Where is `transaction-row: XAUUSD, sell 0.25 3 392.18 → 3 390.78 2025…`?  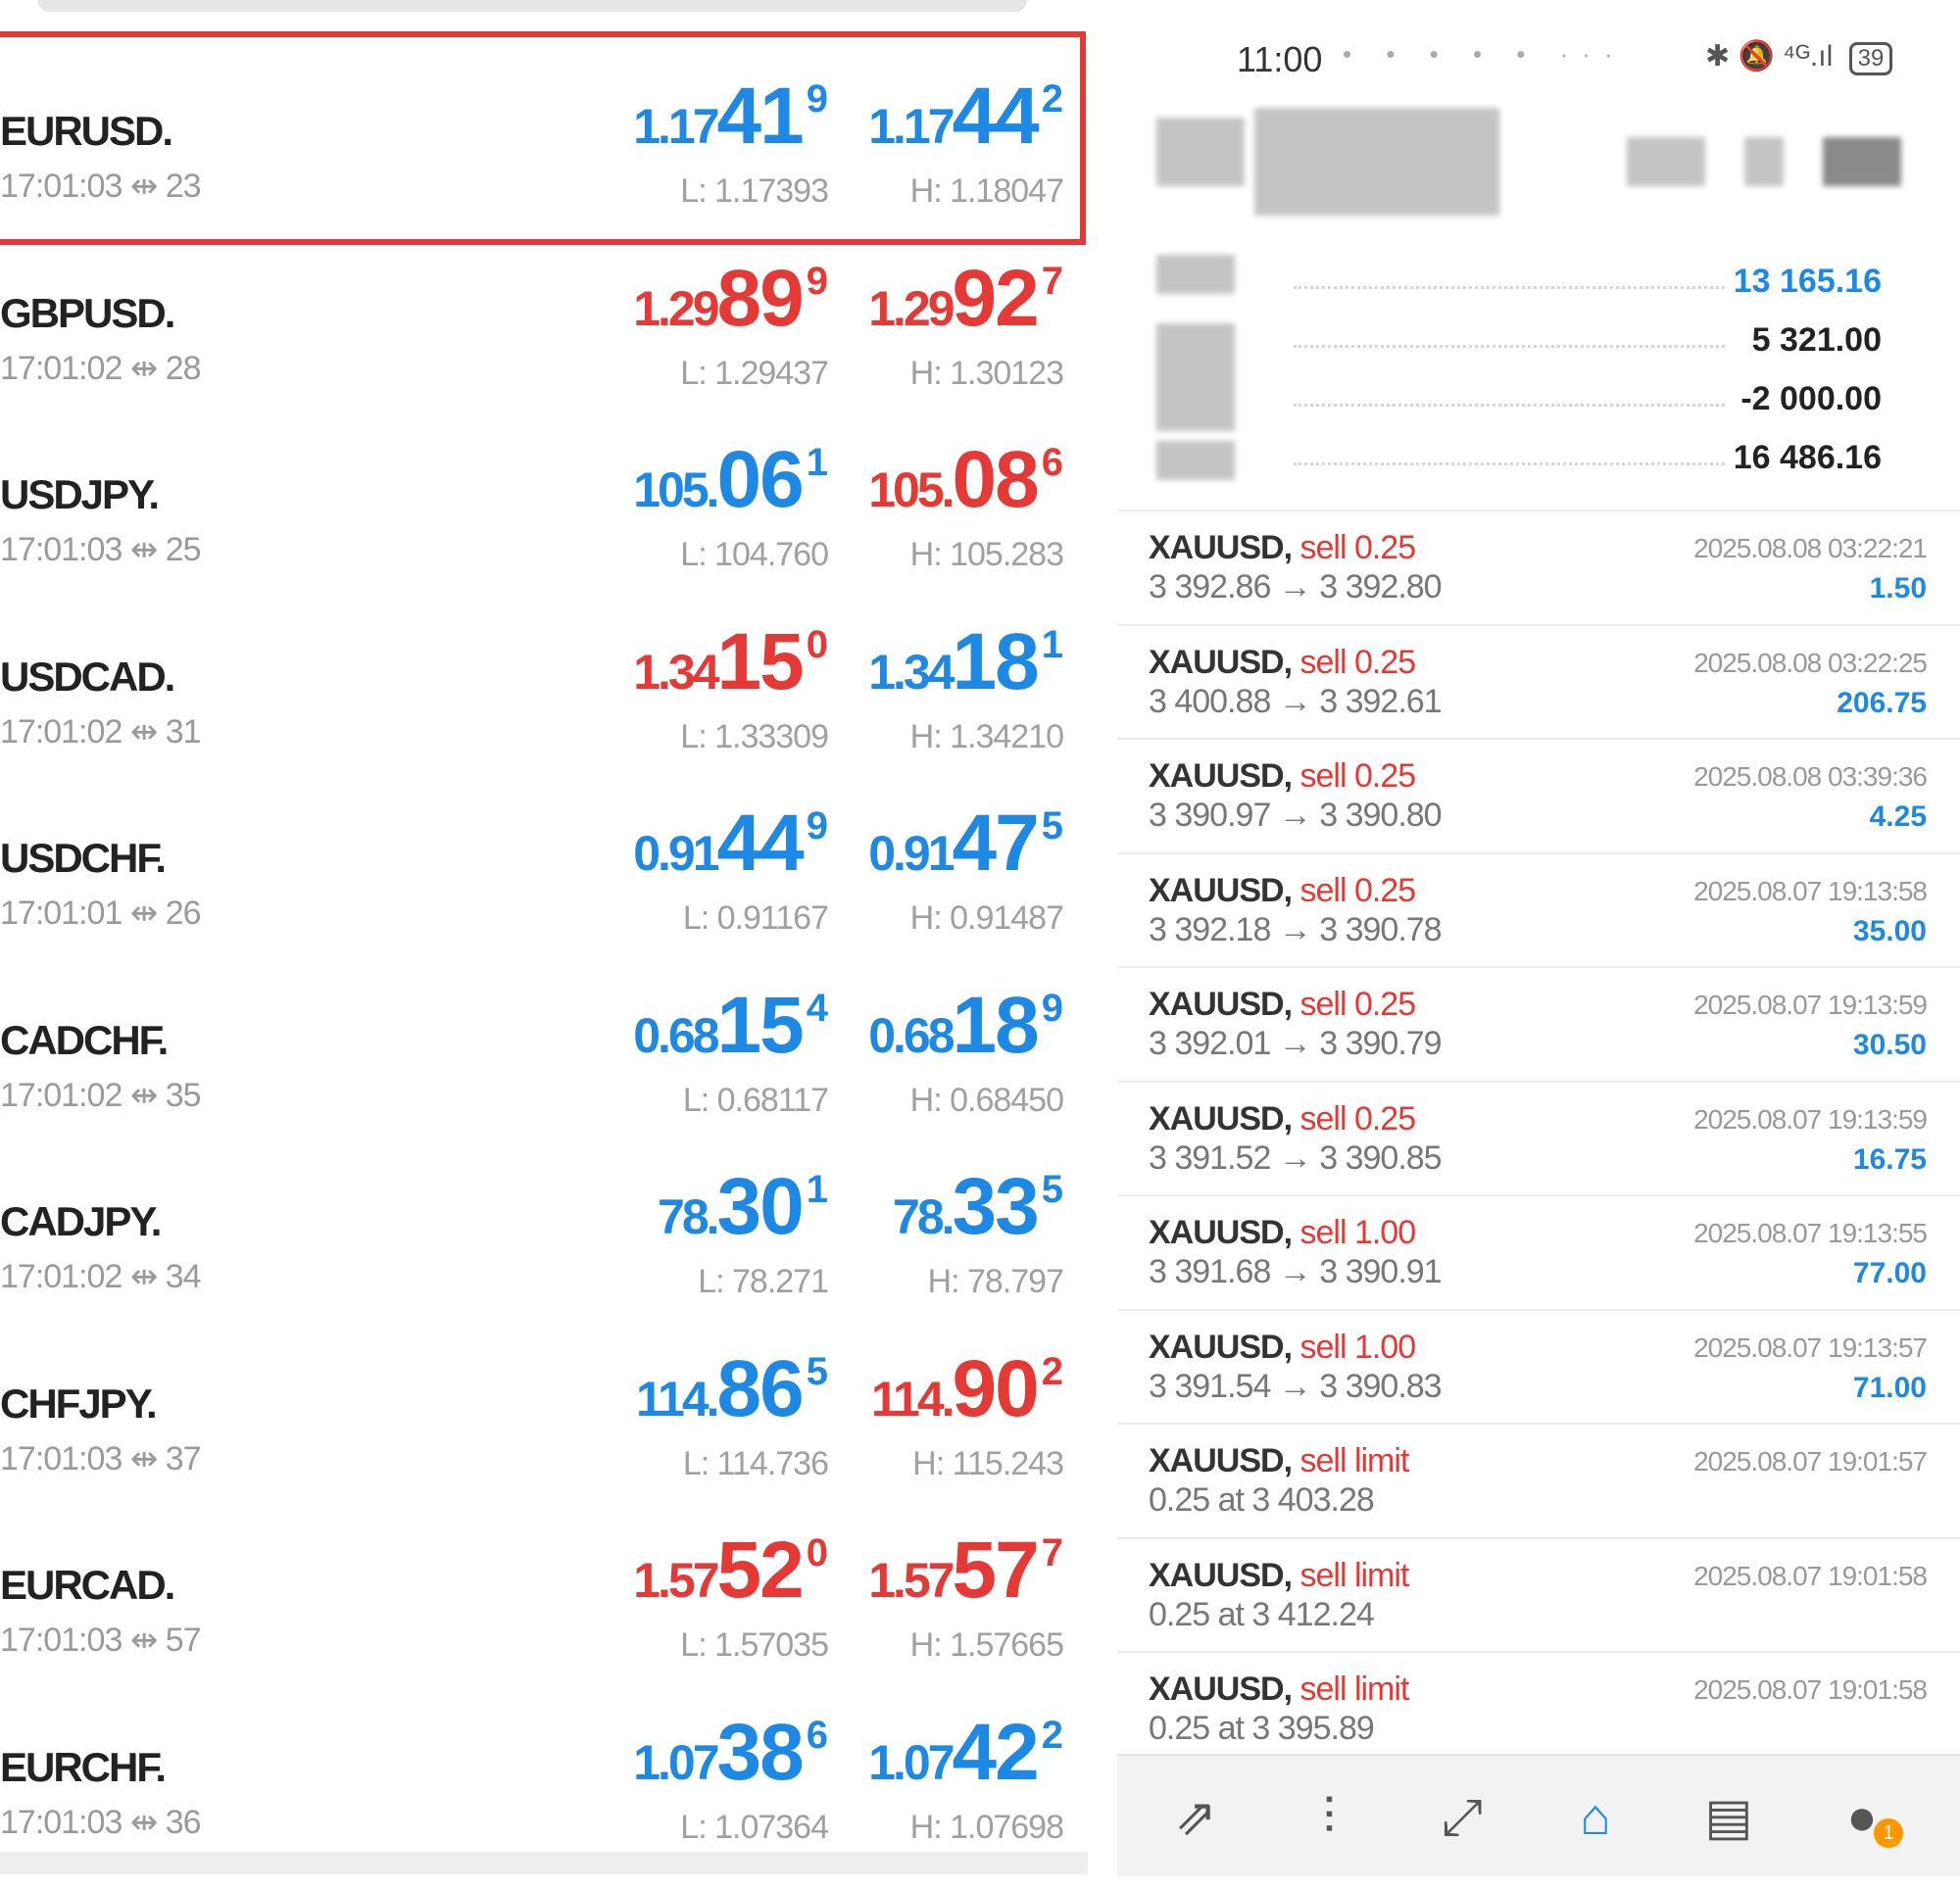
transaction-row: XAUUSD, sell 0.25 3 392.18 → 3 390.78 2025… is located at coordinates (1538, 909).